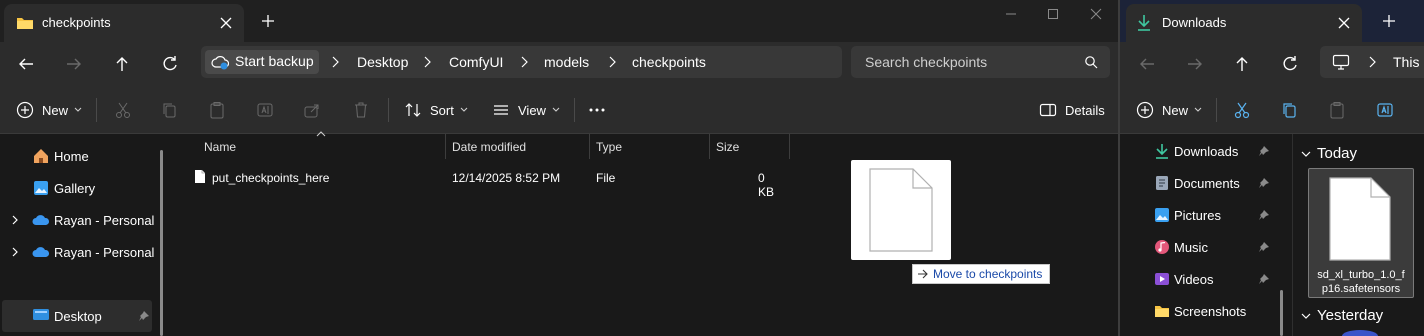 The width and height of the screenshot is (1424, 336). Describe the element at coordinates (80, 188) in the screenshot. I see `sidebar-item-gallery: Gallery` at that location.